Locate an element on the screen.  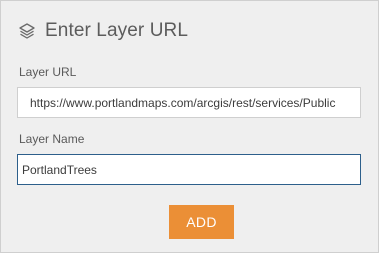
layer-name-input is located at coordinates (189, 169).